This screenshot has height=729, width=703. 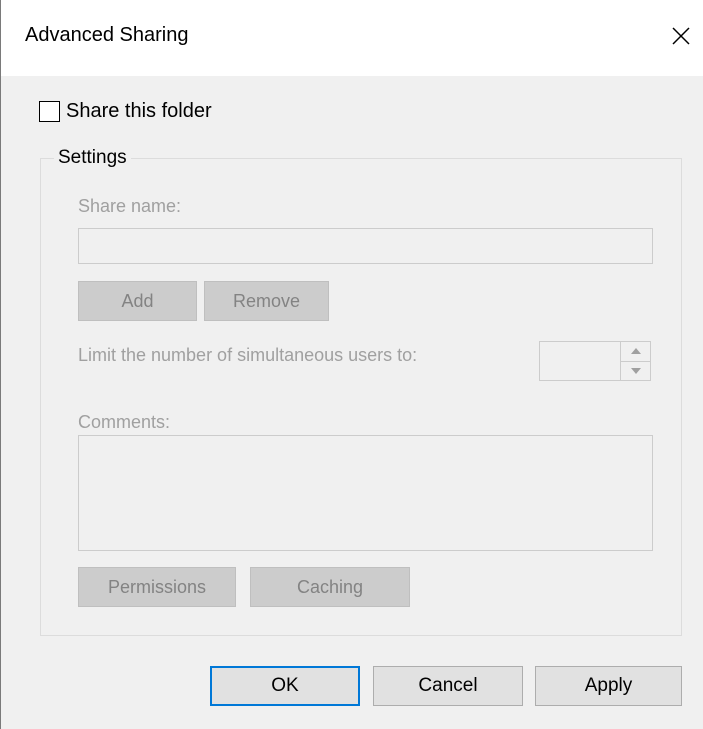 I want to click on spin-down-button, so click(x=635, y=371).